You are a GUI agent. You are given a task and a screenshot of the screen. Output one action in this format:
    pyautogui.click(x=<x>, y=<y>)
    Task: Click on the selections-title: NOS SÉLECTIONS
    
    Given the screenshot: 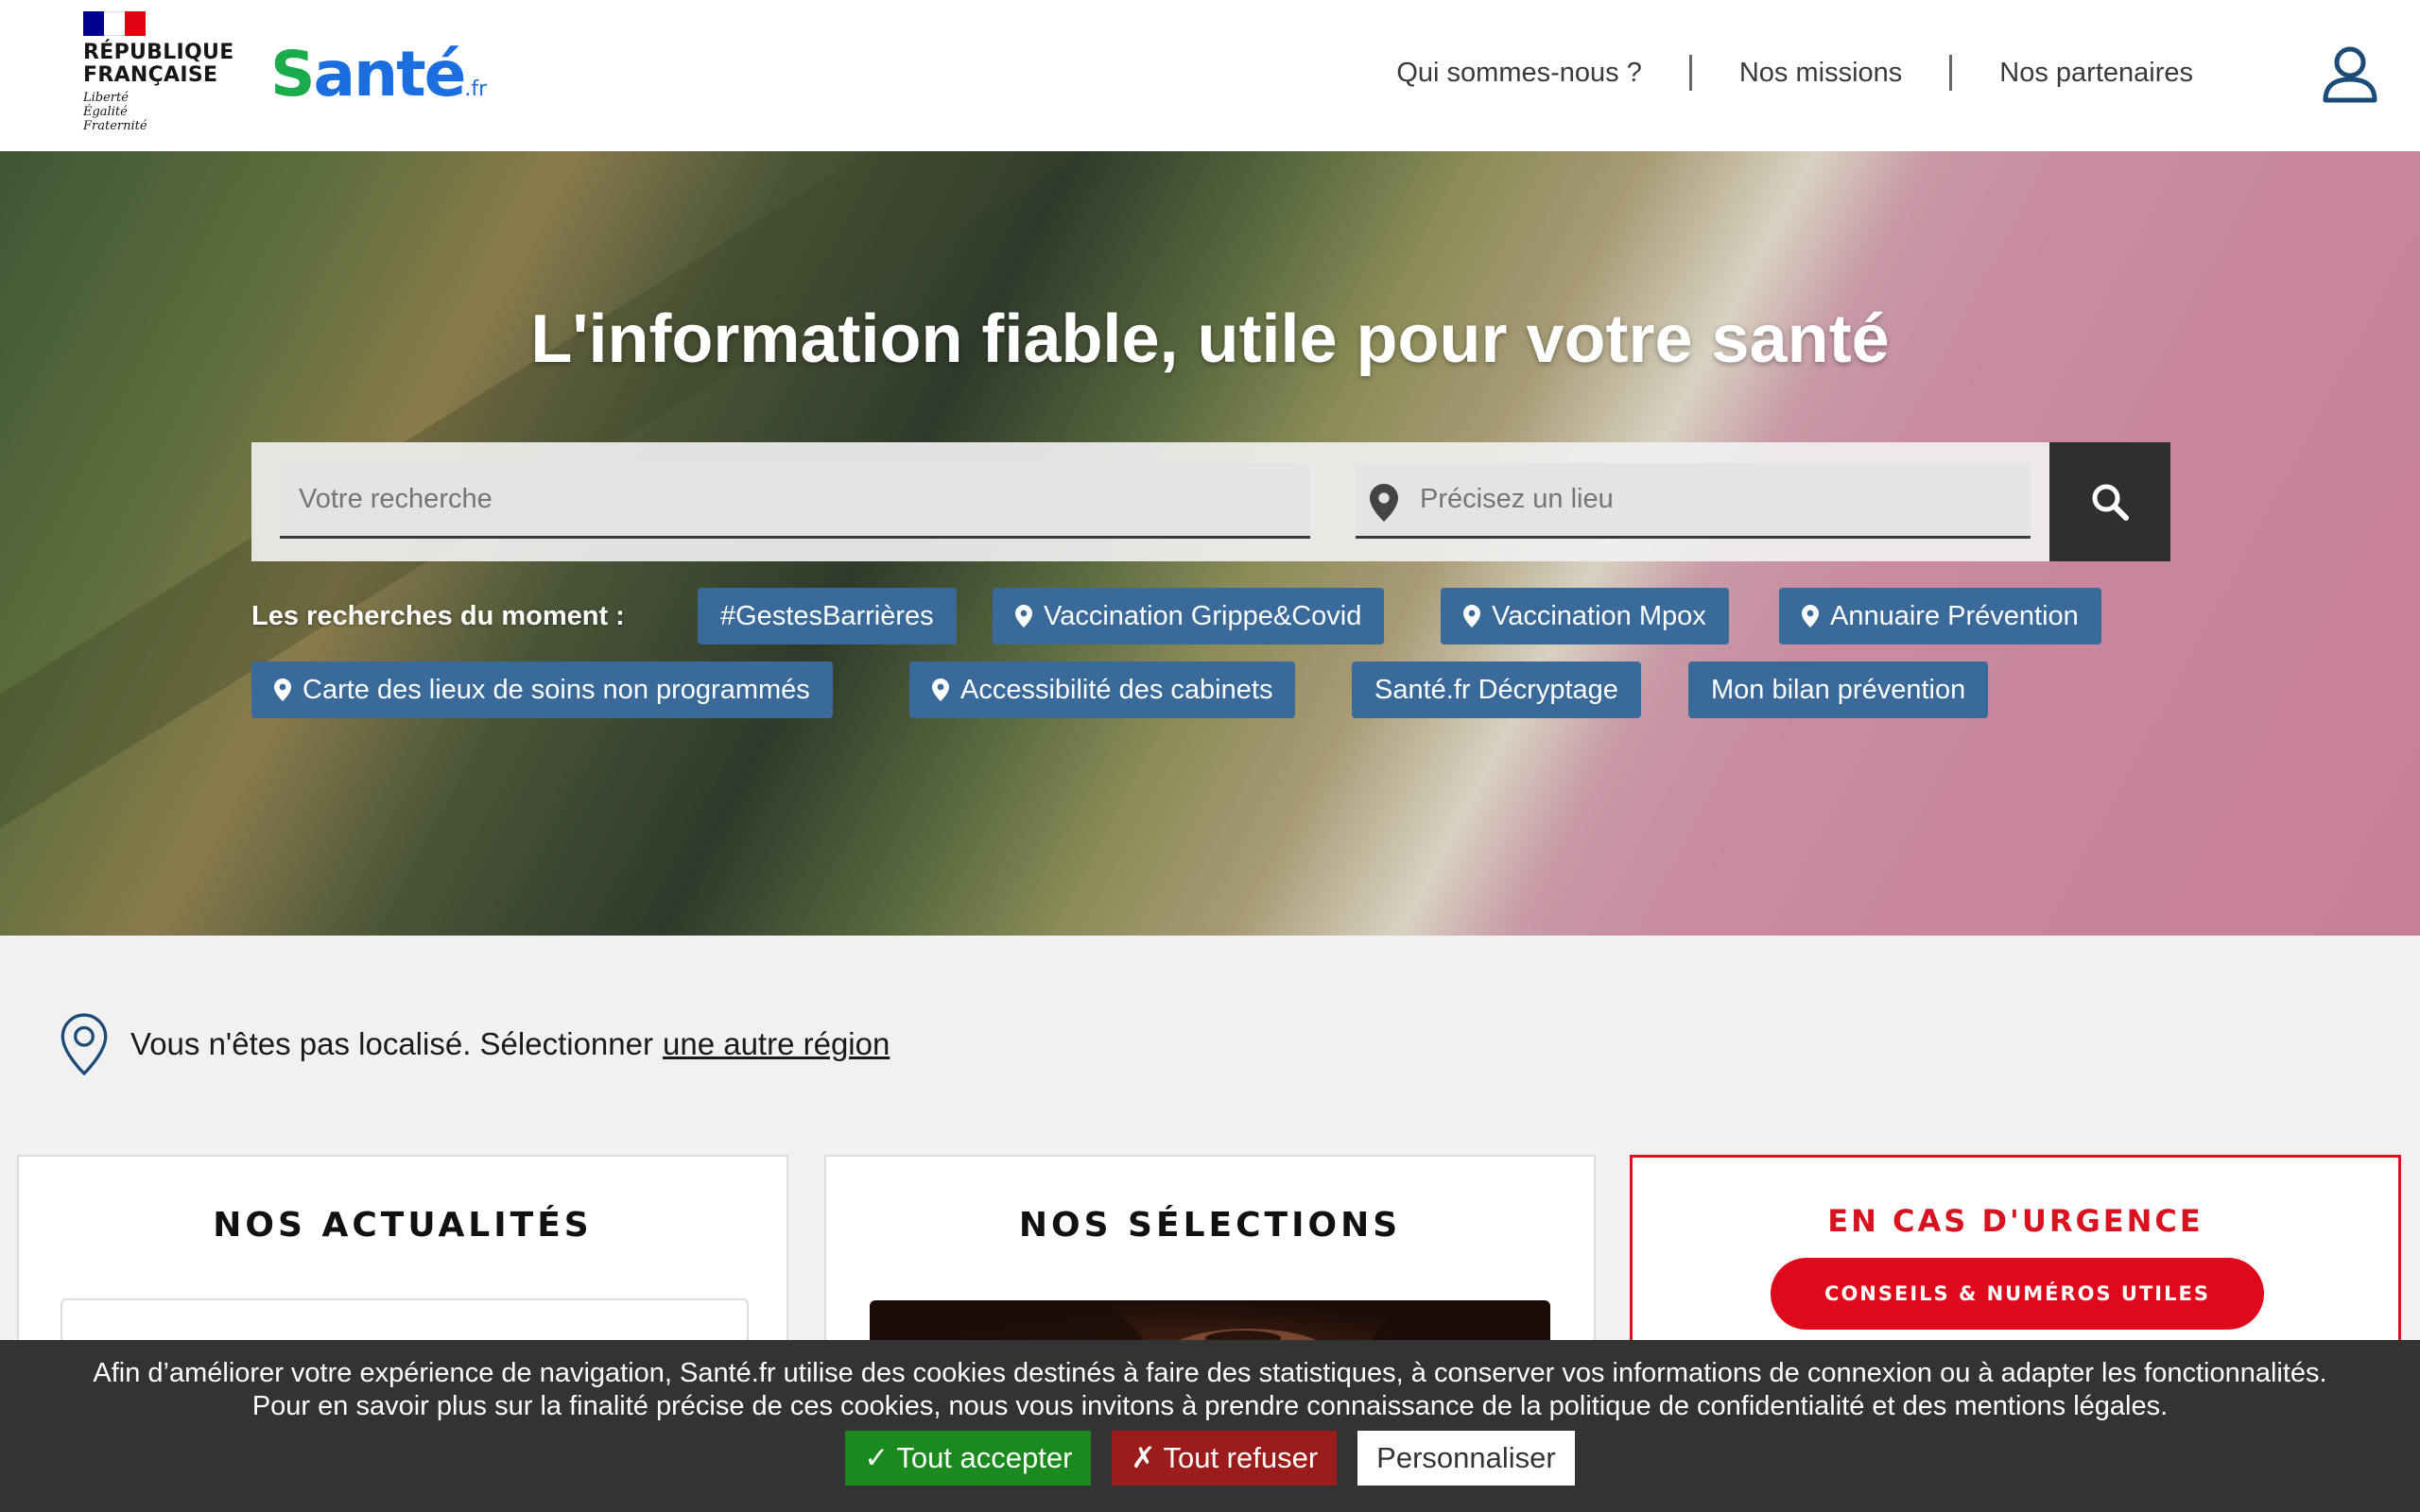 What is the action you would take?
    pyautogui.click(x=1210, y=1225)
    